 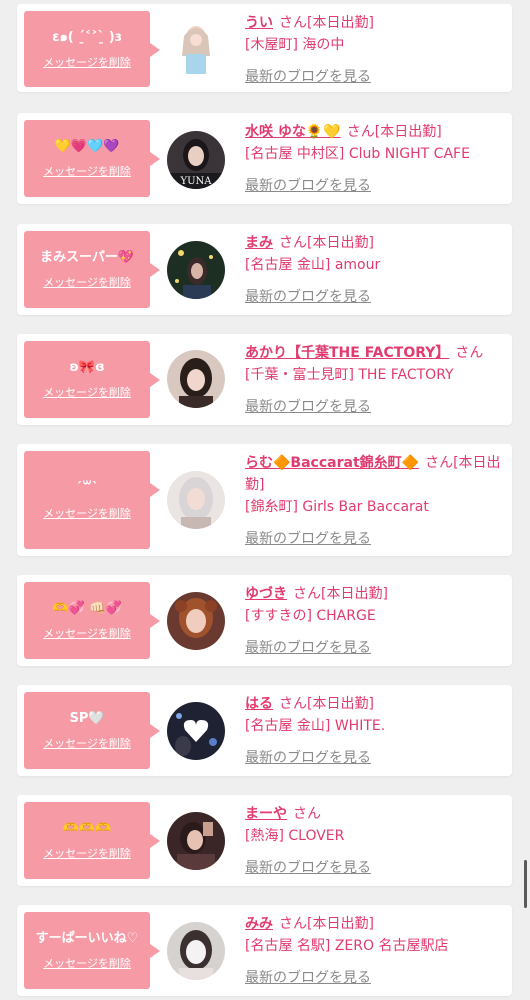 I want to click on cast-info: みみ さん[本日出勤] [名古屋 名駅] ZERO 名古屋駅店 最新のブログを見る, so click(x=376, y=951).